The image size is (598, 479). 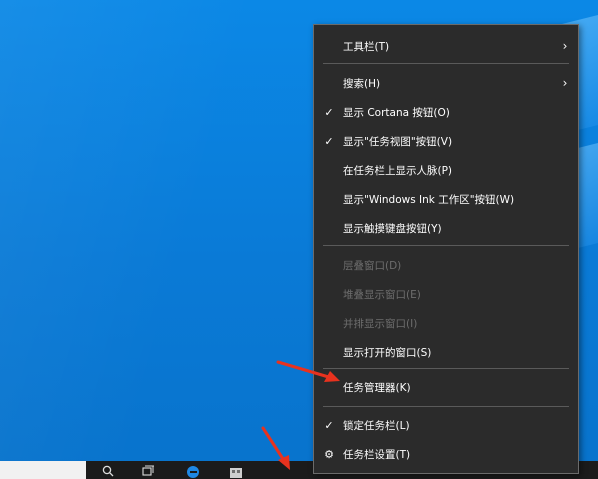 What do you see at coordinates (446, 425) in the screenshot?
I see `menu-item-lock-taskbar: ✓ 锁定任务栏(L)` at bounding box center [446, 425].